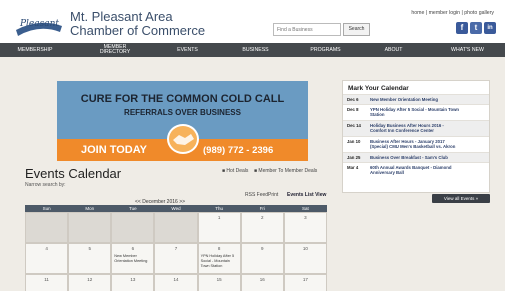 This screenshot has height=291, width=505. Describe the element at coordinates (262, 248) in the screenshot. I see `day-number: 9` at that location.